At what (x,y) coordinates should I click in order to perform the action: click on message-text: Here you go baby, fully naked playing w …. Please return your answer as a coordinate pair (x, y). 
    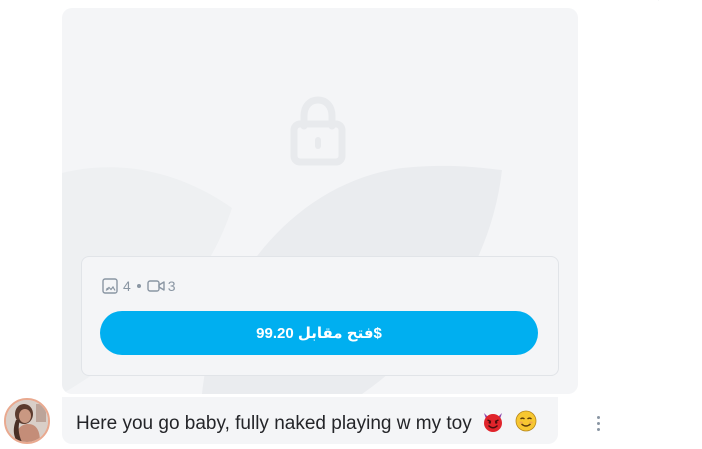
    Looking at the image, I should click on (274, 423).